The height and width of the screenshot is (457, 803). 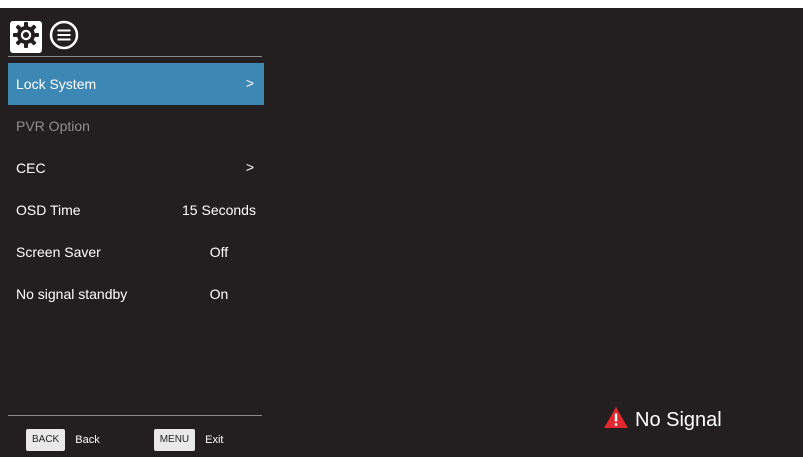 I want to click on menu-item-label: OSD Time, so click(x=48, y=210).